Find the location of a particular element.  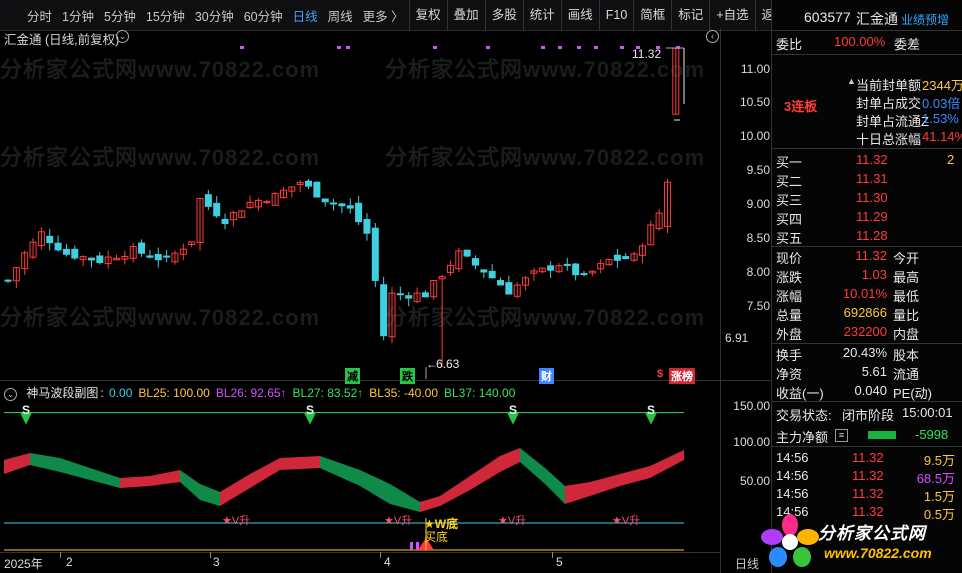

toolbar-button: 标记 is located at coordinates (690, 15).